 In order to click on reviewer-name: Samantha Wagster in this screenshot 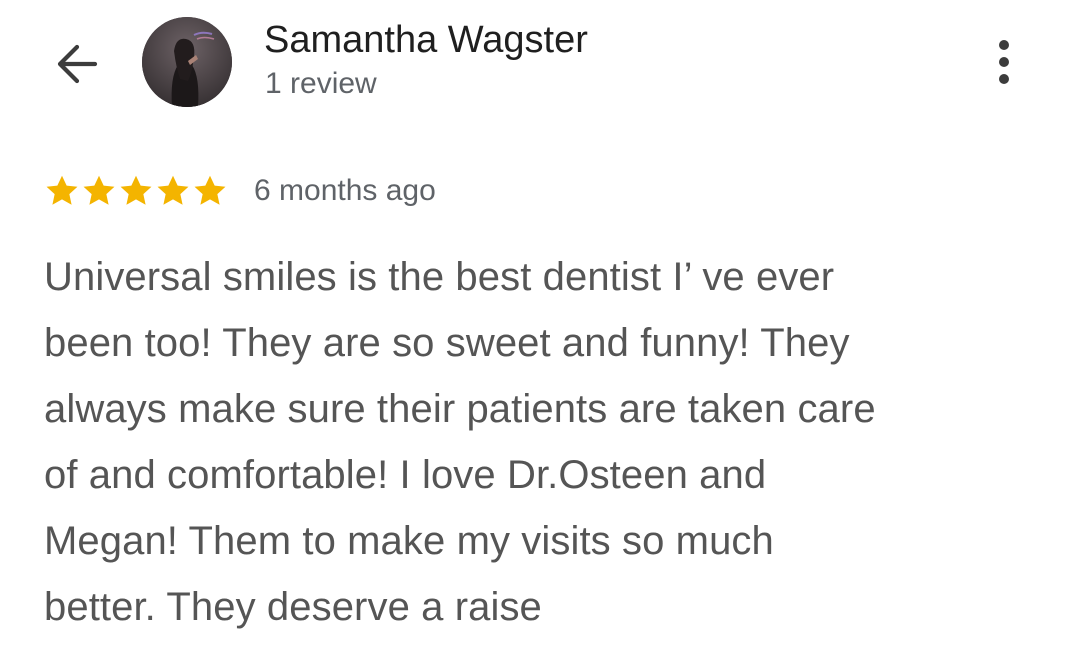, I will do `click(426, 40)`.